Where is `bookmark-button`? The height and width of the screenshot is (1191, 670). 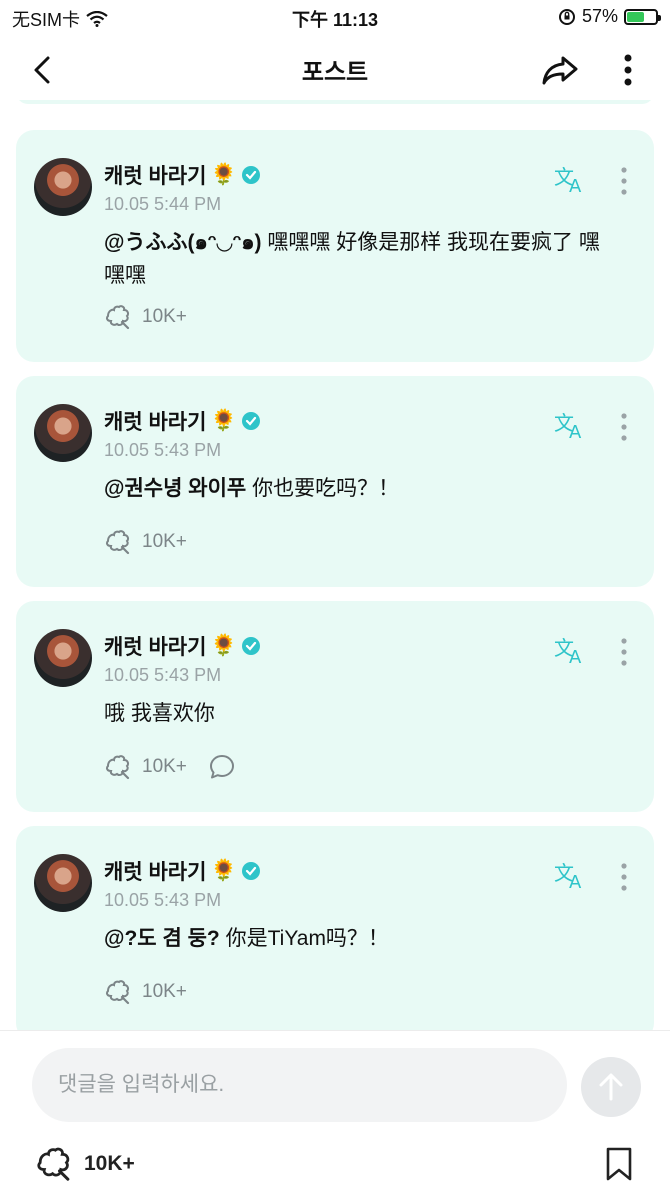
bookmark-button is located at coordinates (619, 1166).